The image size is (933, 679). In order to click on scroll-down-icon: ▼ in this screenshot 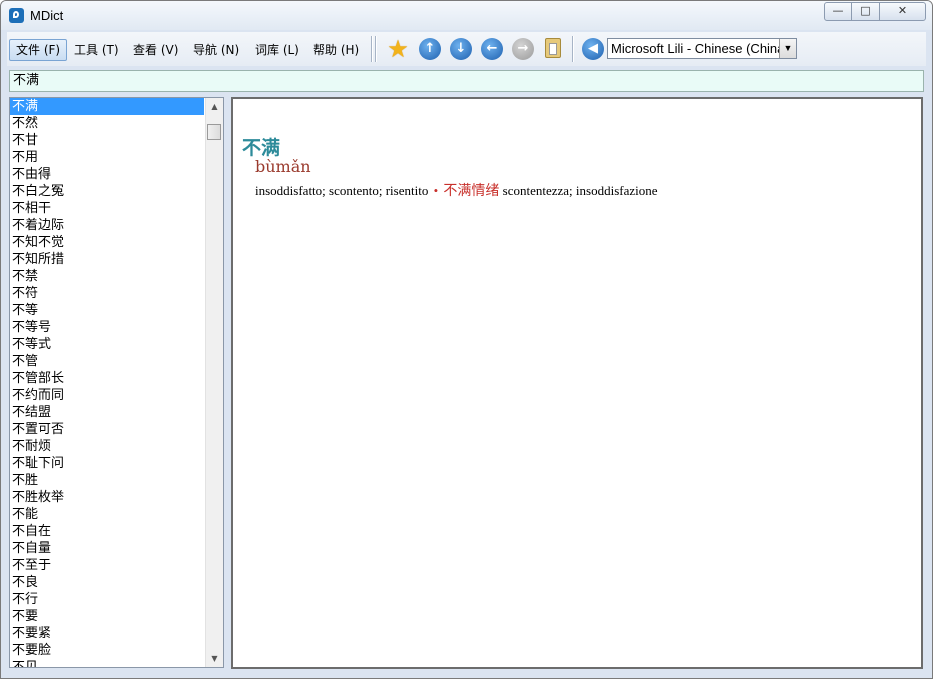, I will do `click(214, 658)`.